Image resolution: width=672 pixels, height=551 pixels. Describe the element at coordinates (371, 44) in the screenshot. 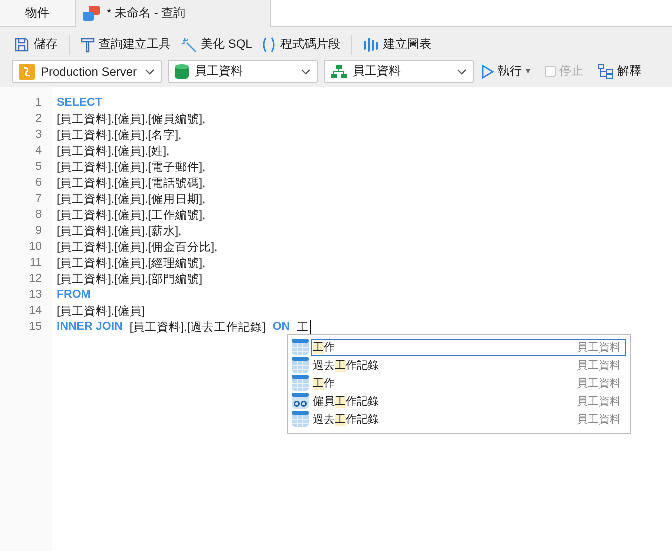

I see `bar-chart-icon` at that location.